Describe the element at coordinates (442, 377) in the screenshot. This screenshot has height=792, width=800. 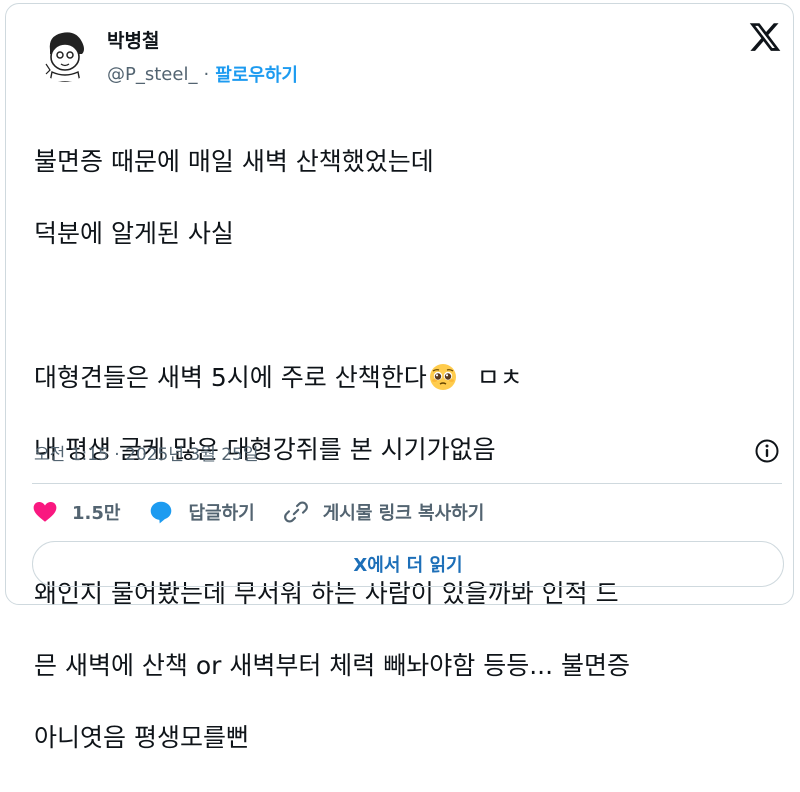
I see `pleading-face-icon` at that location.